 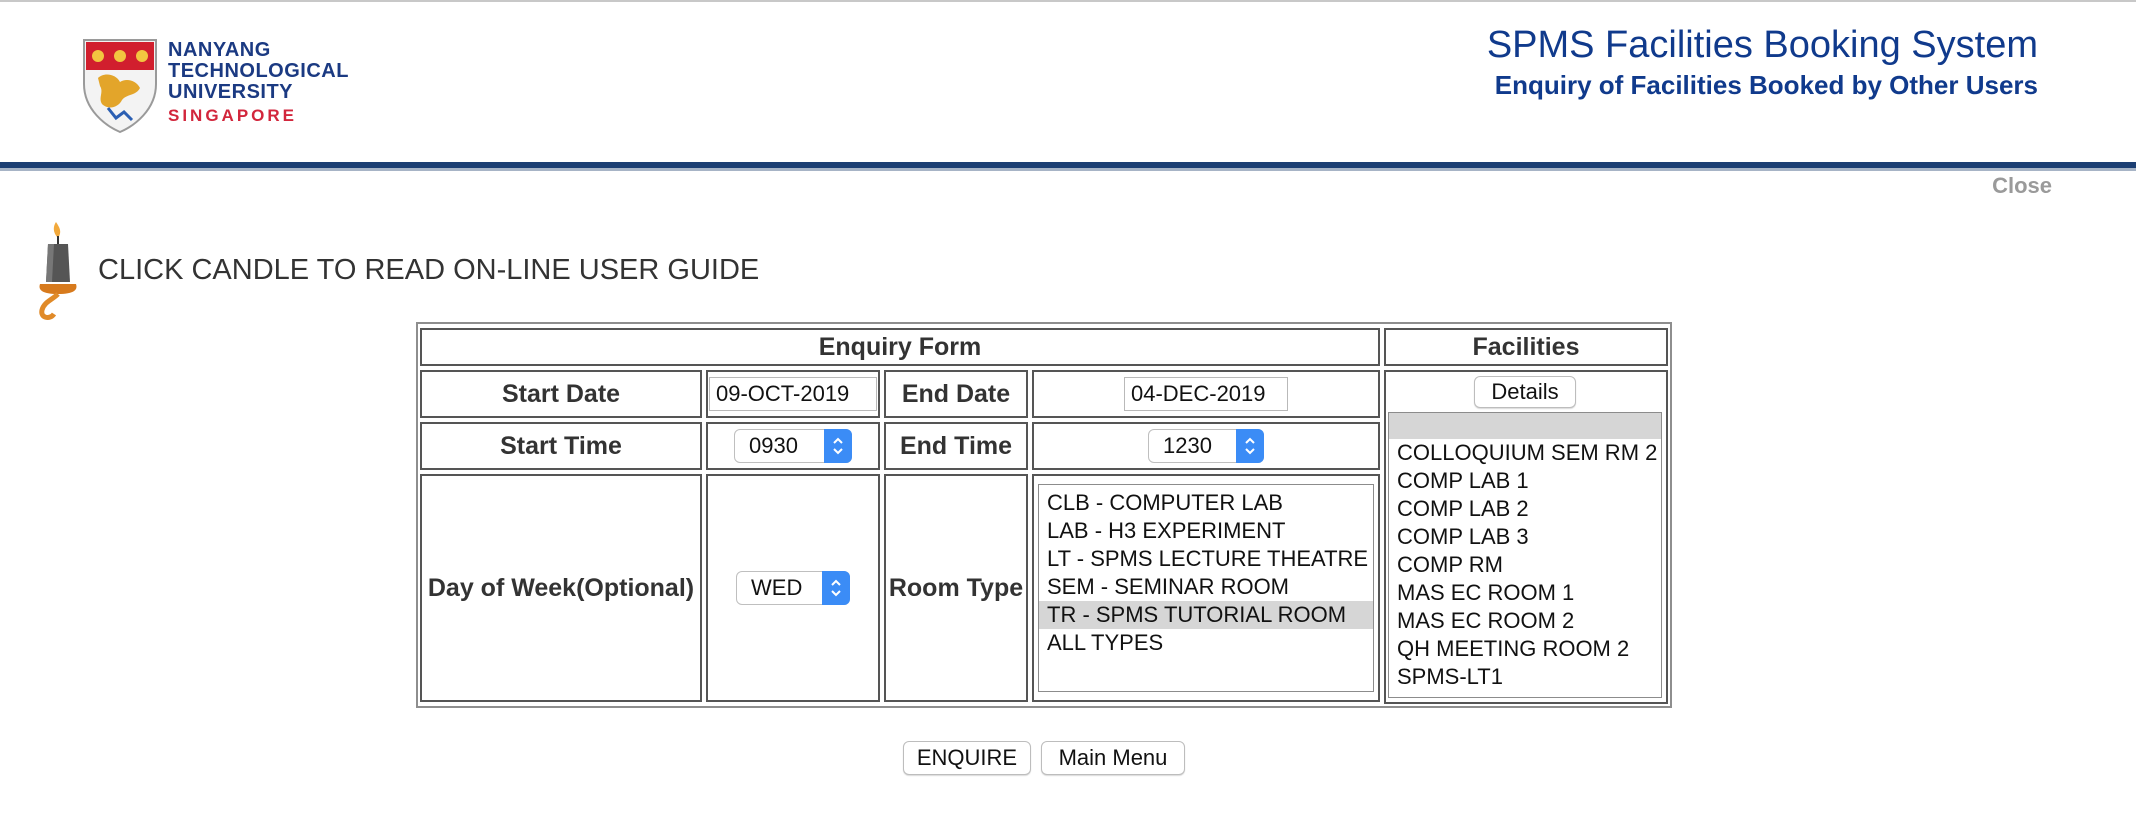 I want to click on start-time-value: 0930, so click(x=773, y=445).